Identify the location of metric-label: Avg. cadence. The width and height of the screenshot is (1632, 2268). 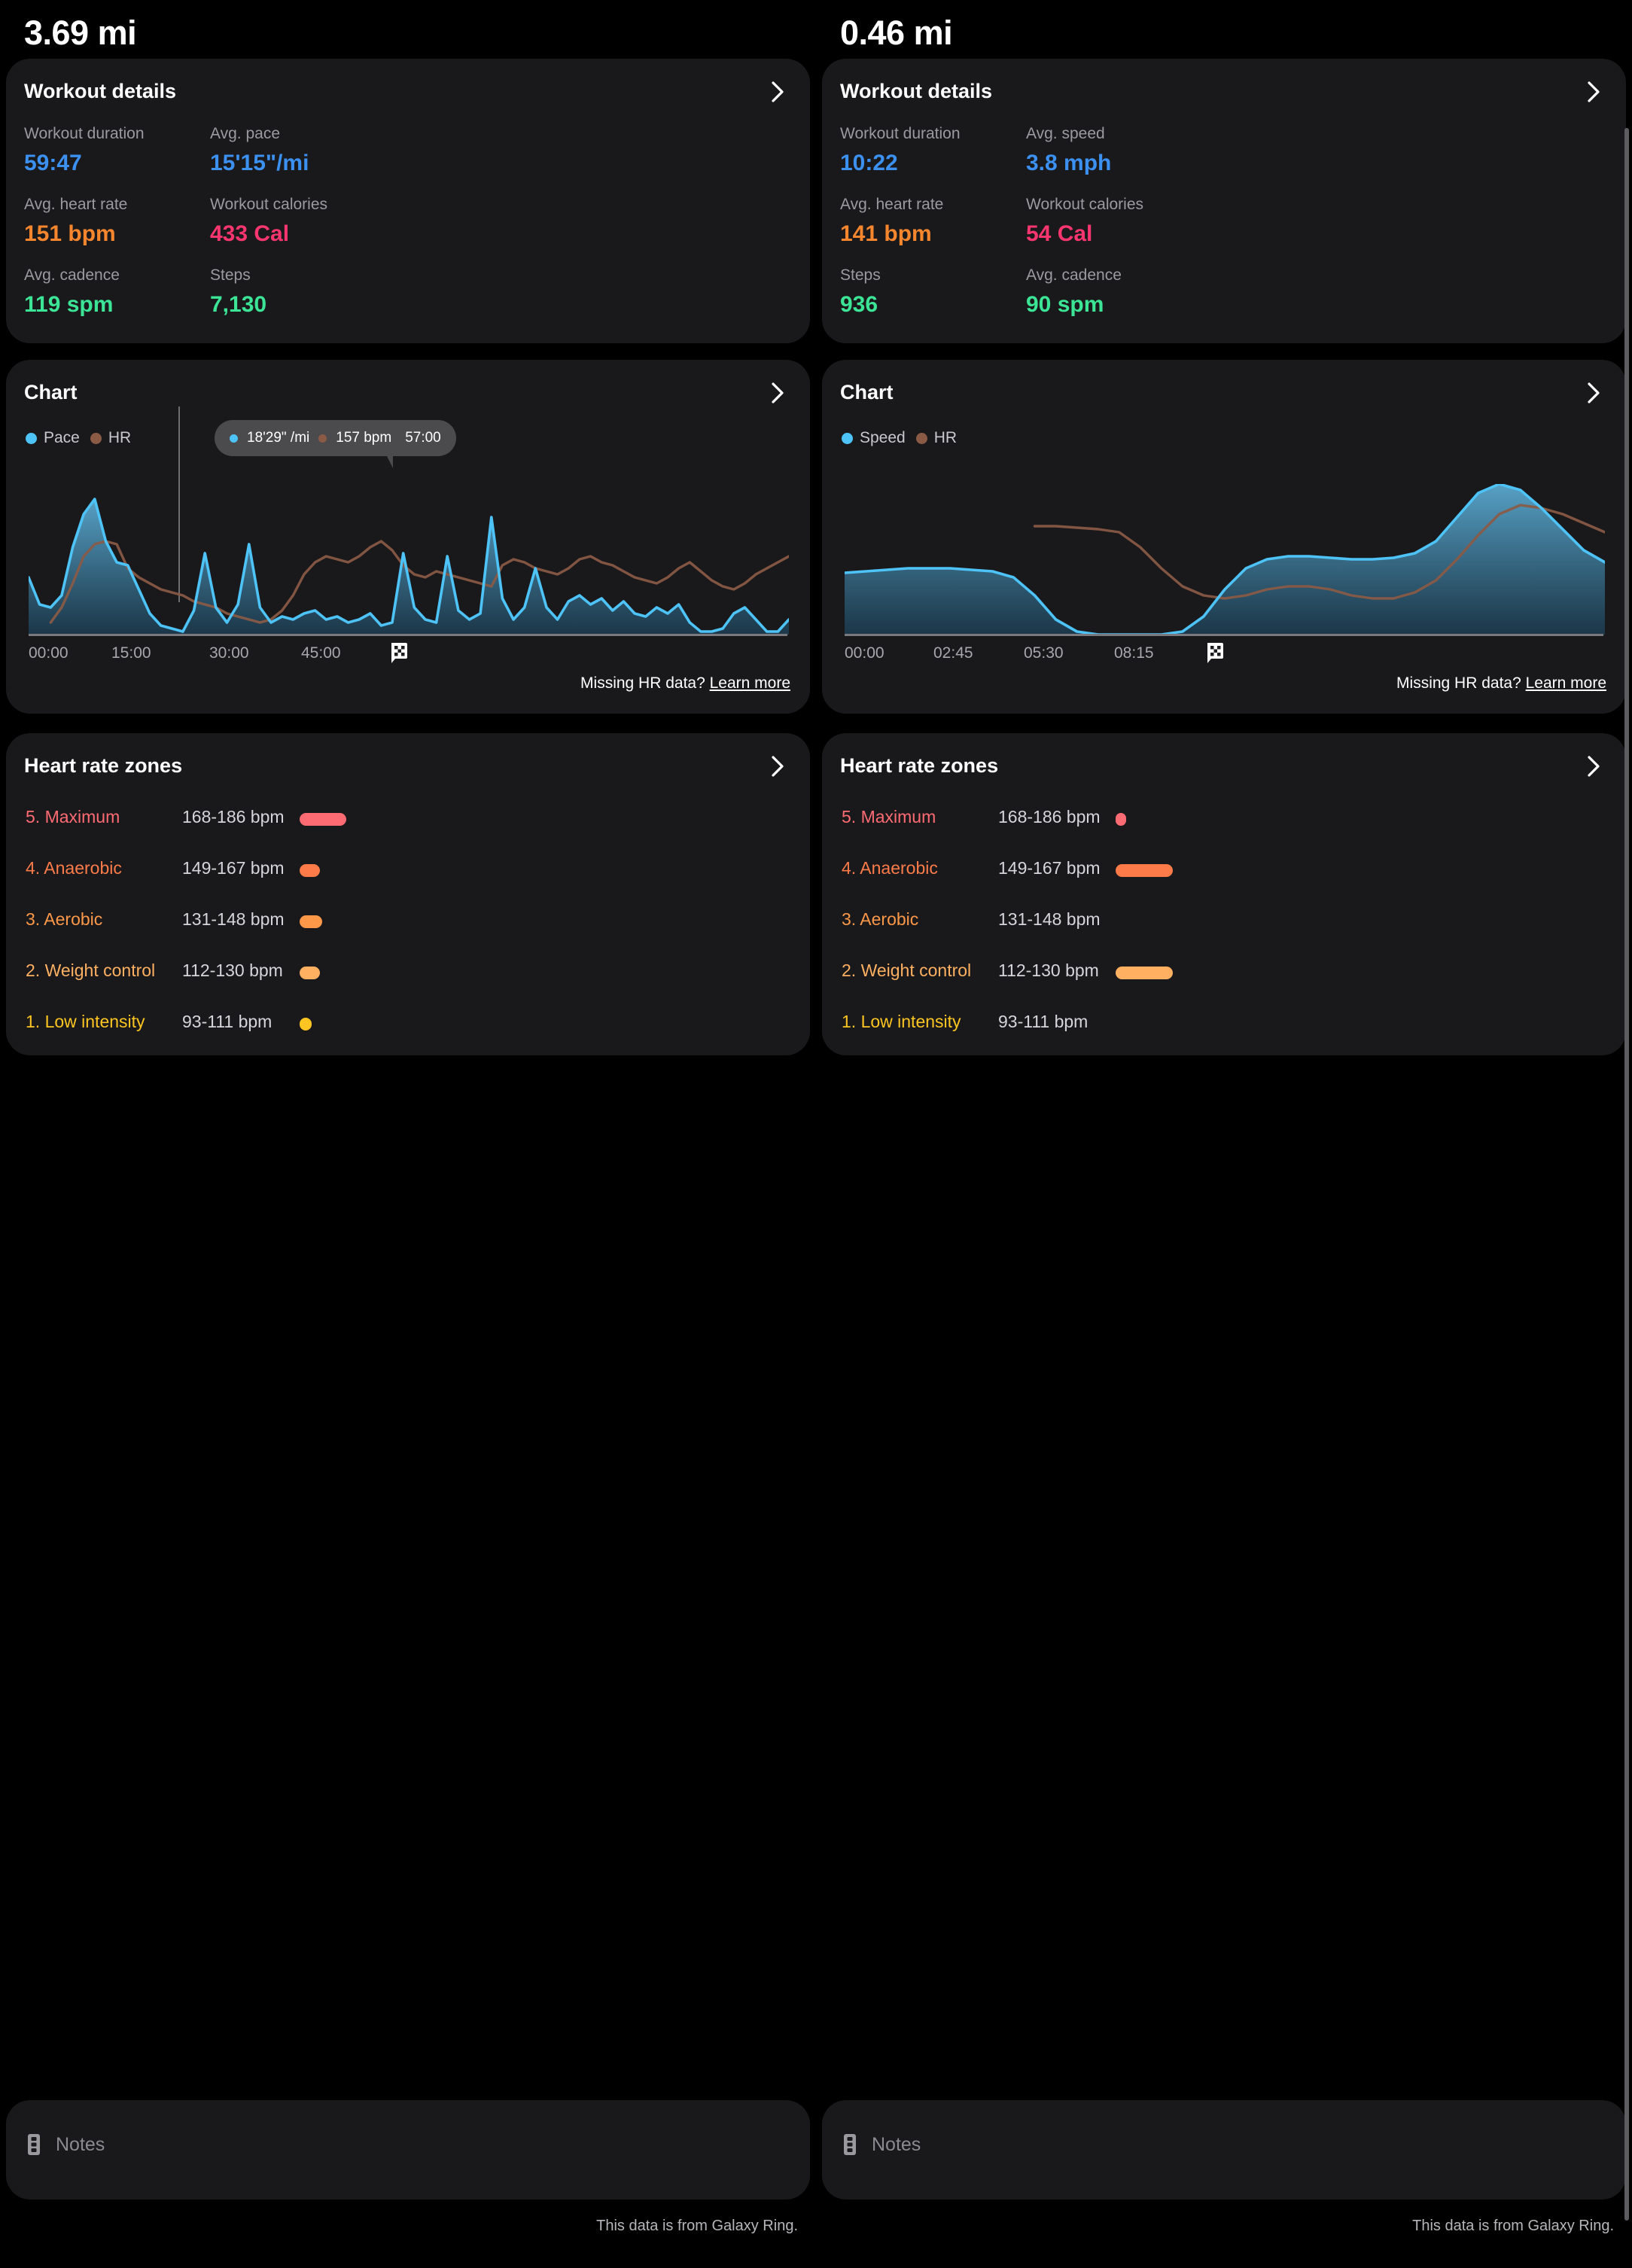
(1074, 275).